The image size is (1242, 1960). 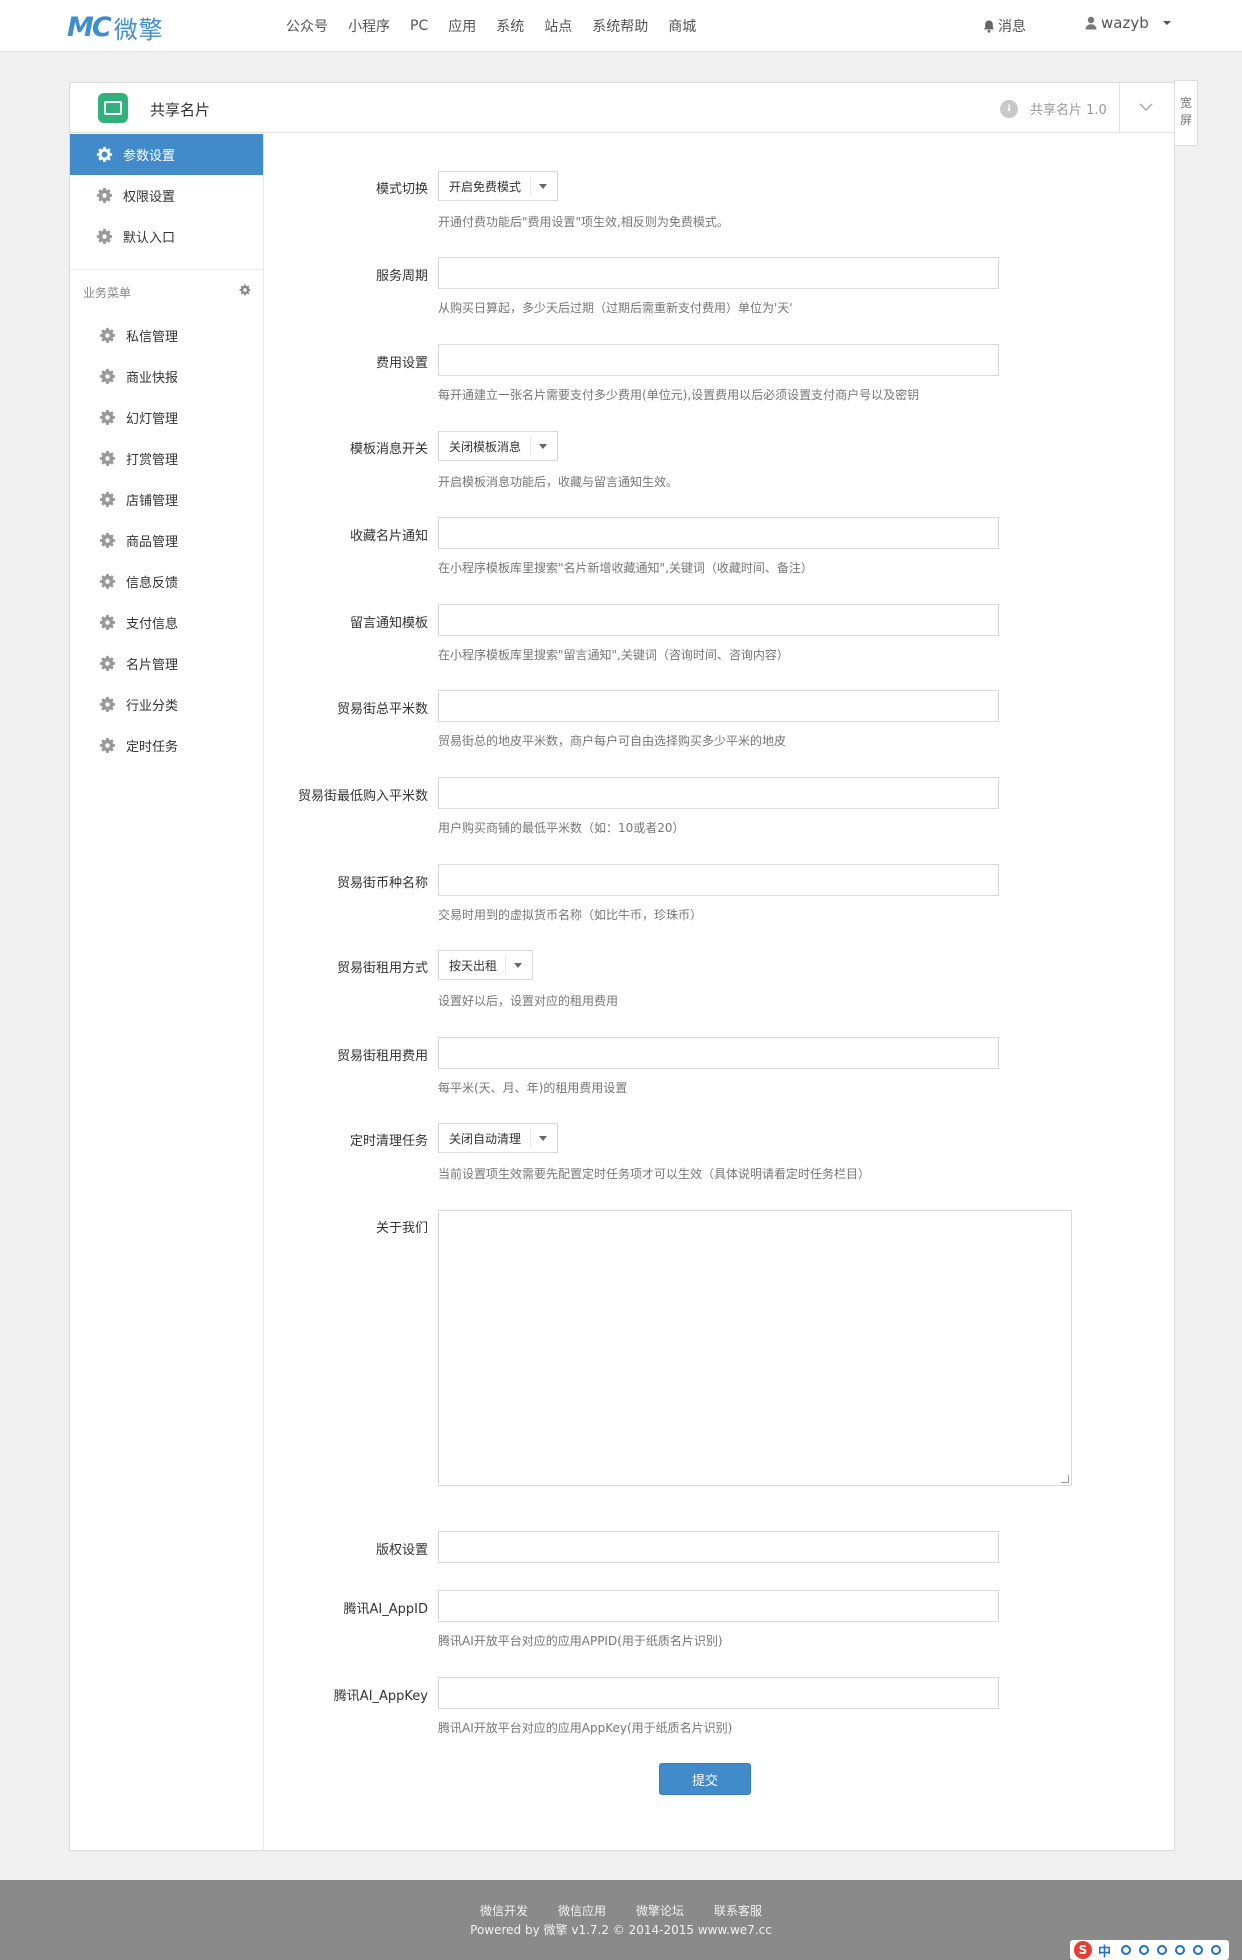 I want to click on sidebar-item-cron: 定时任务, so click(x=166, y=745).